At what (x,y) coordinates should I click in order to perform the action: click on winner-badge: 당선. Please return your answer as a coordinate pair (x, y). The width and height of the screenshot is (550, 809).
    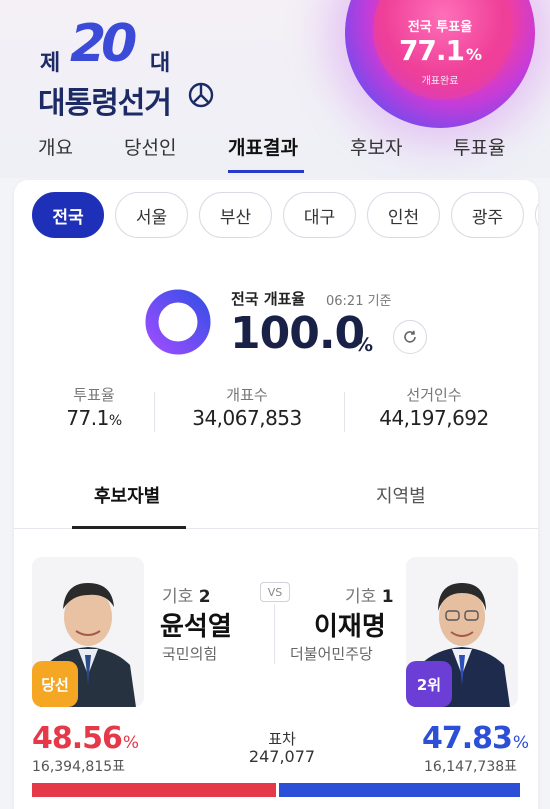
    Looking at the image, I should click on (55, 684).